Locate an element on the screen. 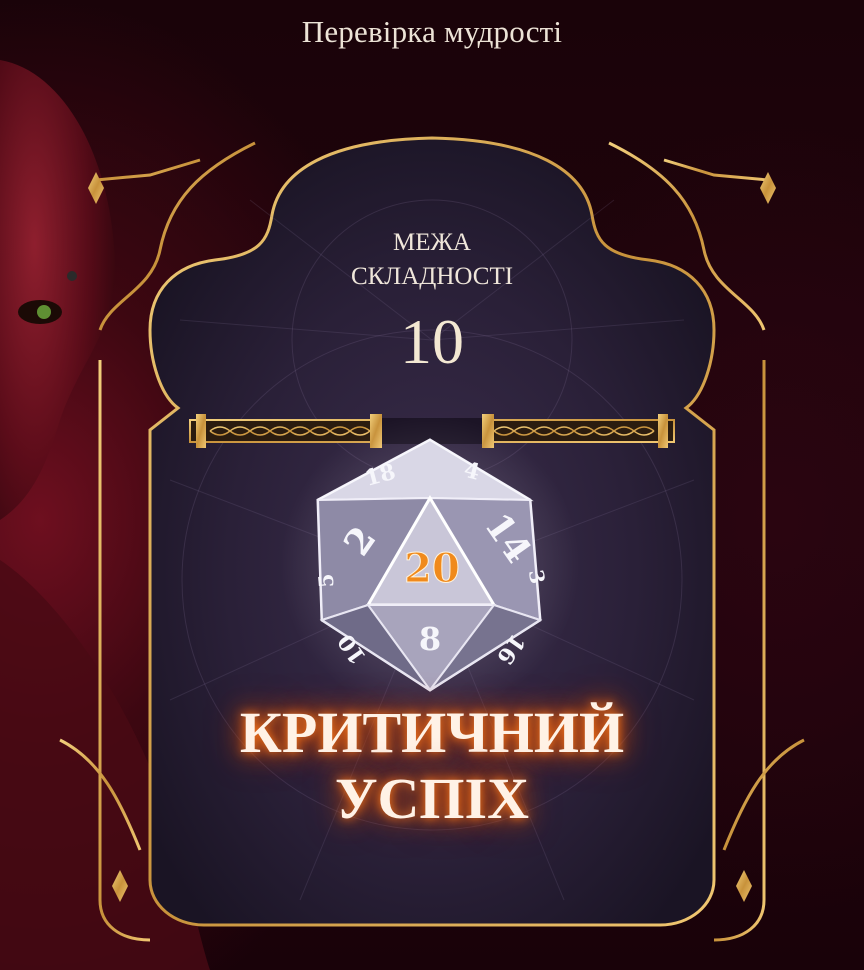 The image size is (864, 970). difficulty-class-value: 10 is located at coordinates (432, 341).